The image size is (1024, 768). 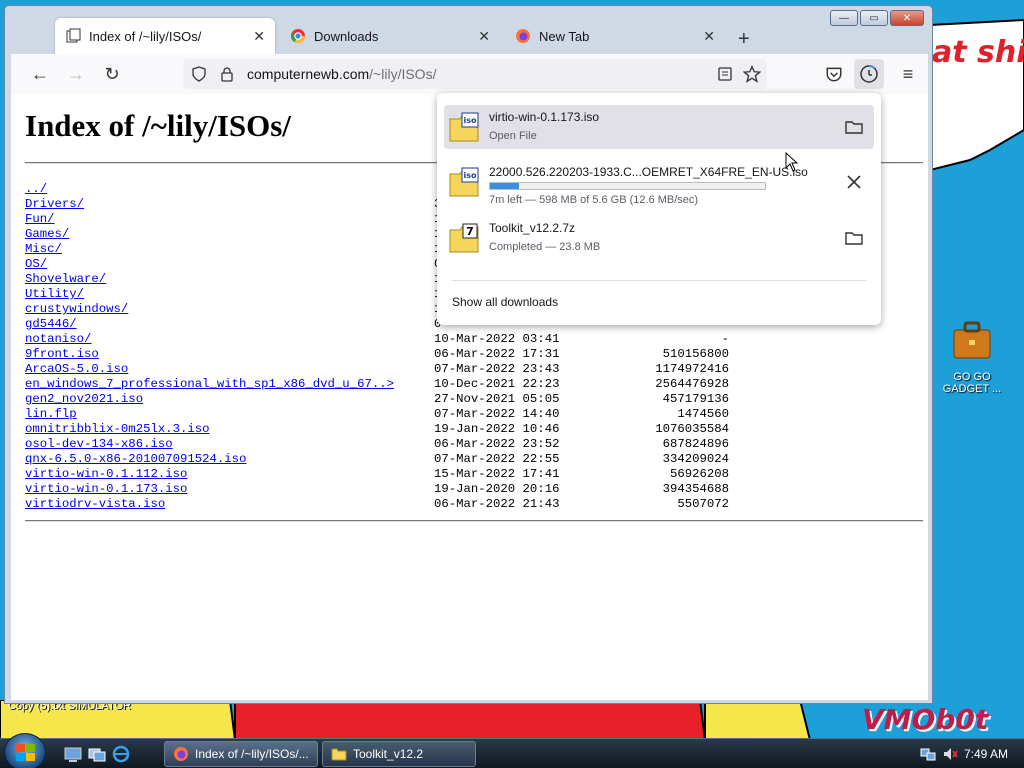 What do you see at coordinates (978, 52) in the screenshot?
I see `wallpaper-text-1: at shit chew` at bounding box center [978, 52].